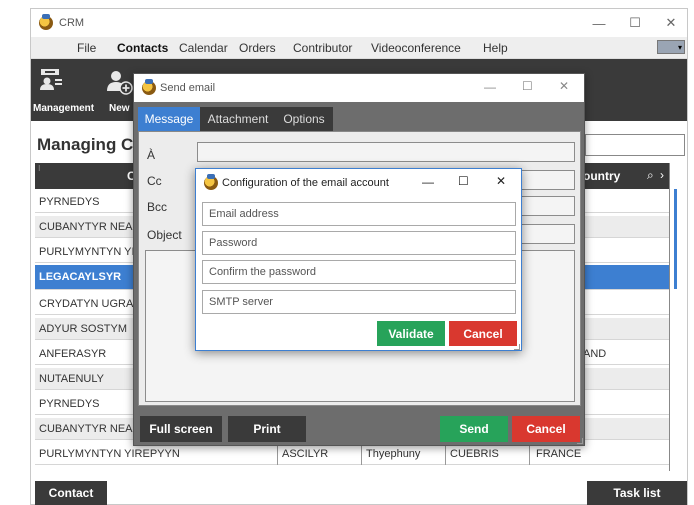 Image resolution: width=694 pixels, height=505 pixels. Describe the element at coordinates (650, 175) in the screenshot. I see `search-icon: ⌕` at that location.